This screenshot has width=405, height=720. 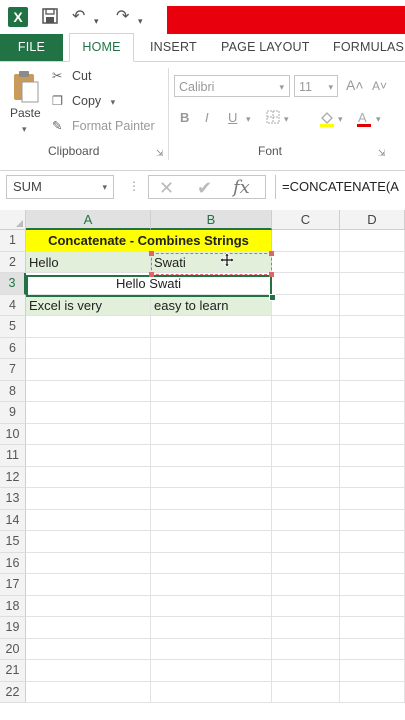 What do you see at coordinates (13, 692) in the screenshot?
I see `row-header-22: 22` at bounding box center [13, 692].